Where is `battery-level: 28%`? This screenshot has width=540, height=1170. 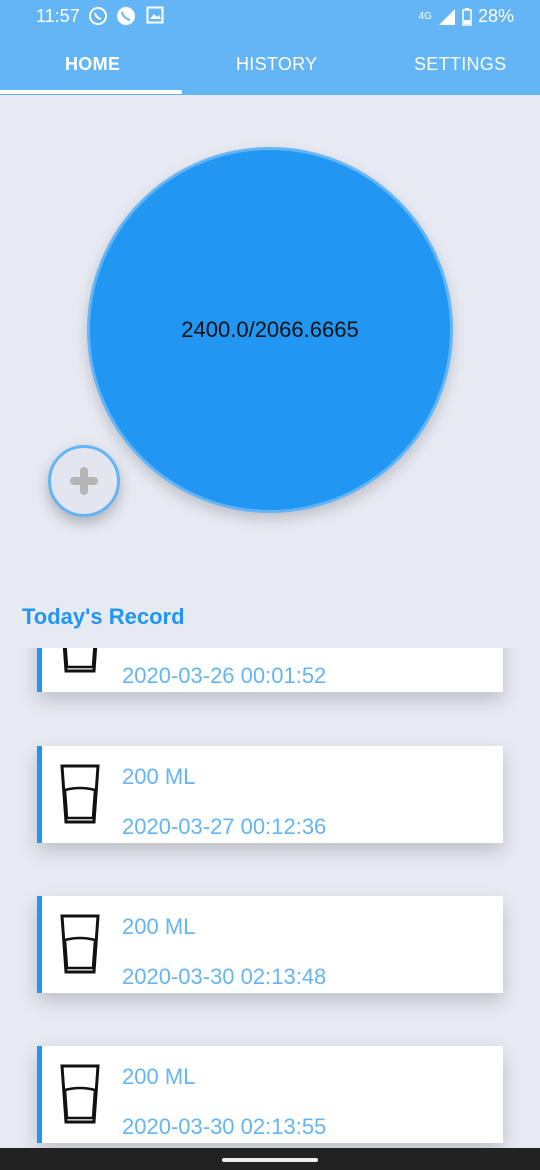 battery-level: 28% is located at coordinates (495, 16).